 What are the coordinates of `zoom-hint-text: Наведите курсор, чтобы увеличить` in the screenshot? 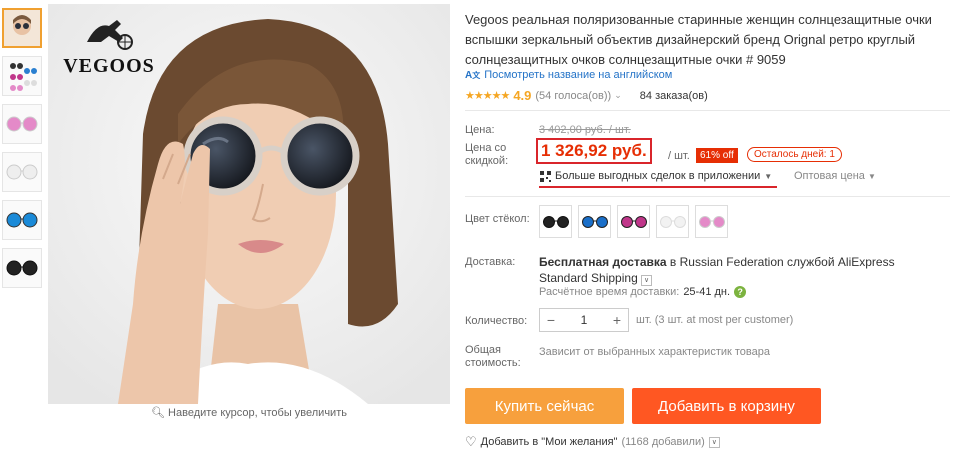 It's located at (257, 413).